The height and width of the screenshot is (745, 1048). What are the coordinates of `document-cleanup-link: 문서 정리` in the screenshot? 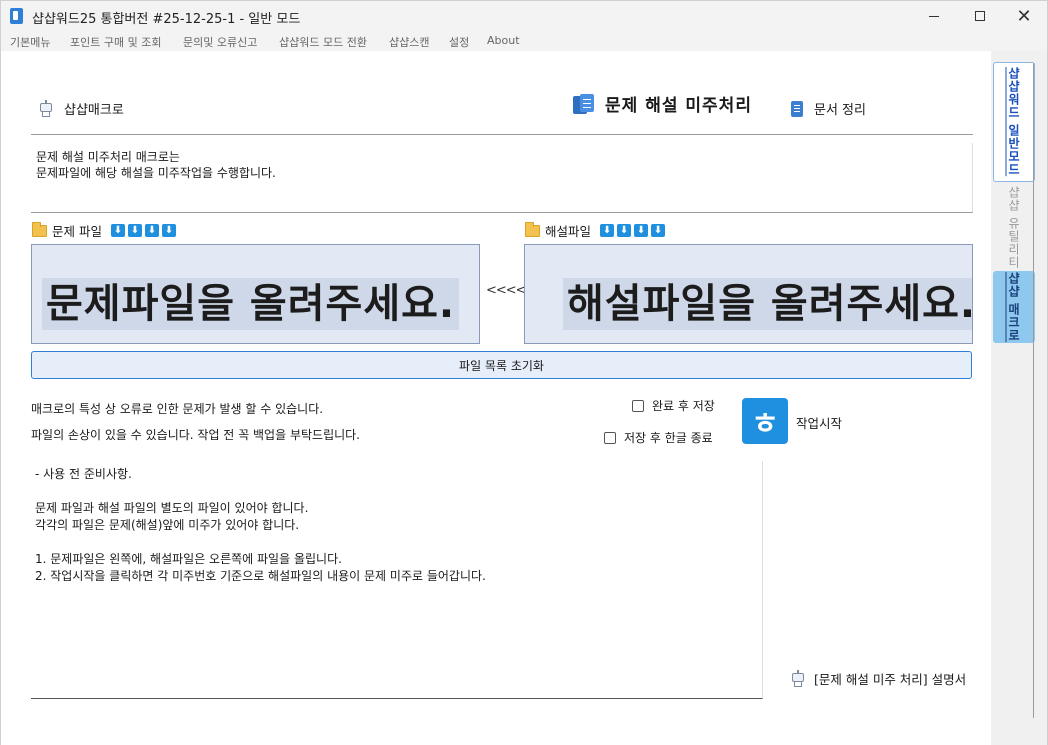 It's located at (827, 108).